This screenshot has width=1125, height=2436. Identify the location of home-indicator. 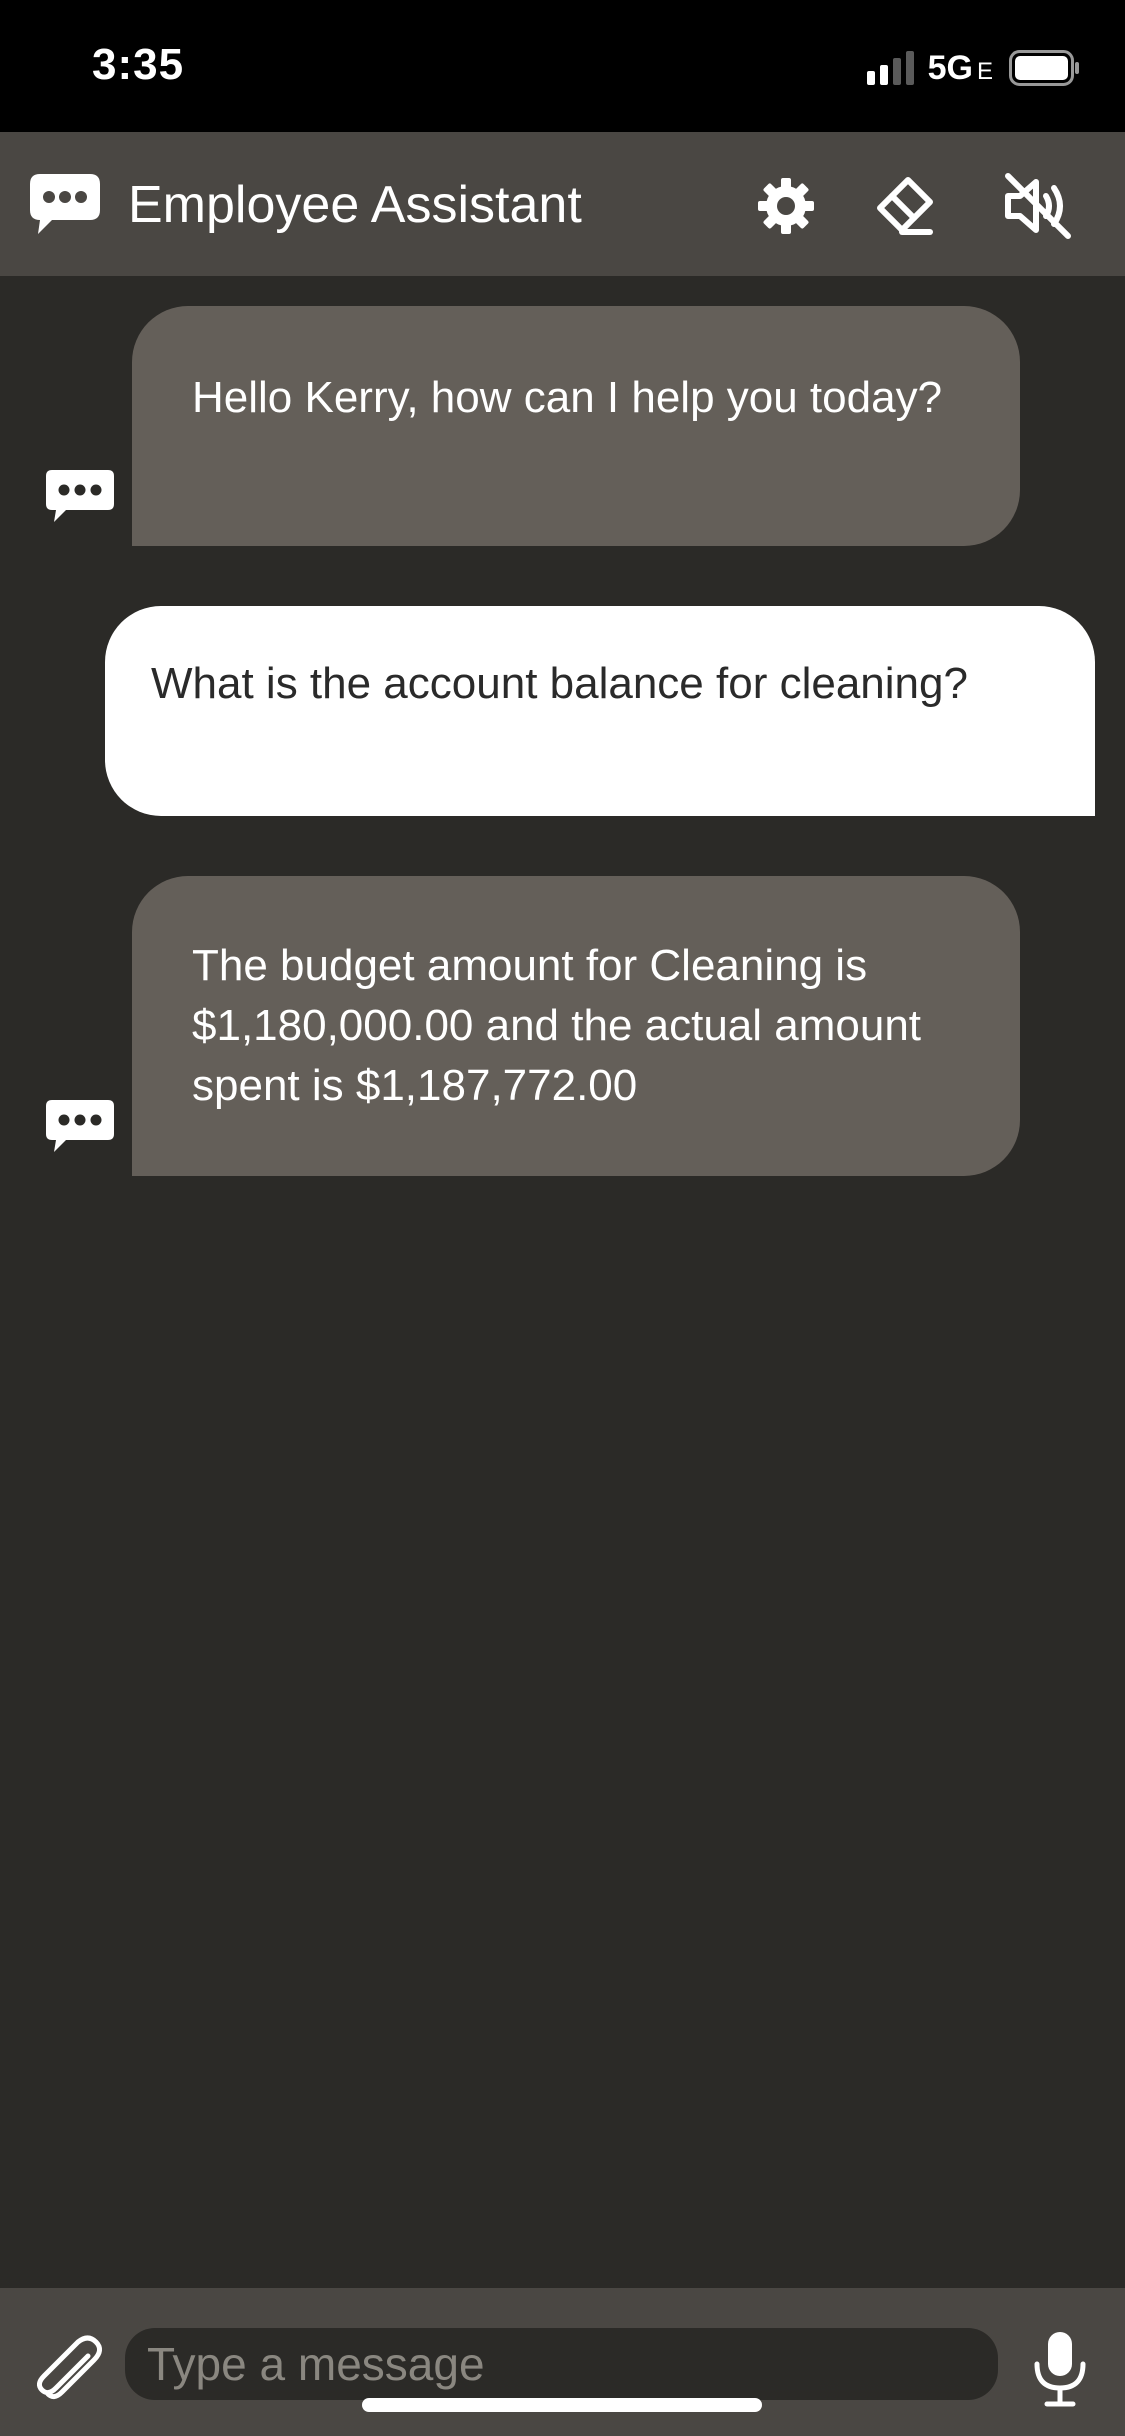
(562, 2405).